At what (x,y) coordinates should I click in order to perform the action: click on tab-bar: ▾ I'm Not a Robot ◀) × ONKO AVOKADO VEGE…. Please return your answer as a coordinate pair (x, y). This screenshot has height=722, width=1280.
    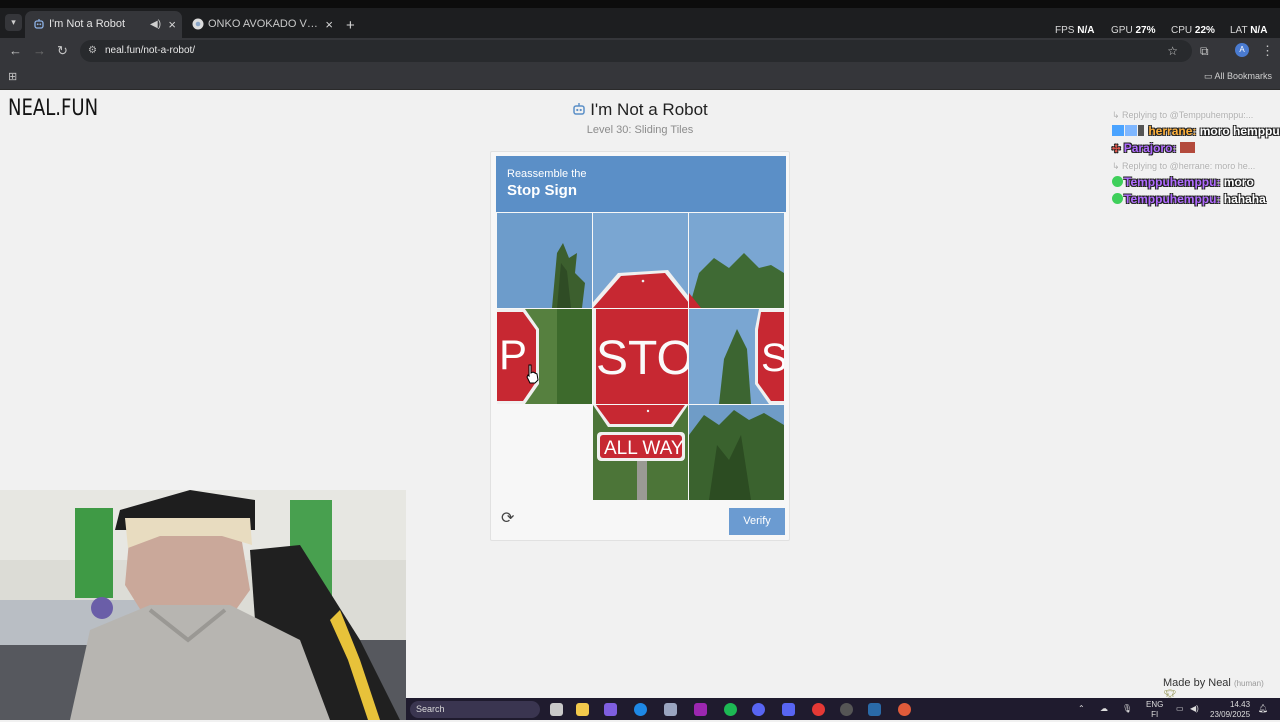
    Looking at the image, I should click on (640, 23).